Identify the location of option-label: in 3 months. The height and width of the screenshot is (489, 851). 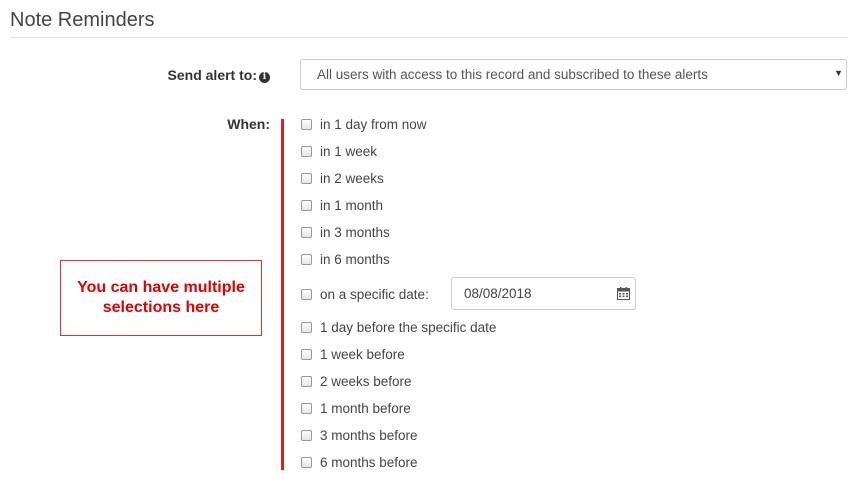
(355, 232).